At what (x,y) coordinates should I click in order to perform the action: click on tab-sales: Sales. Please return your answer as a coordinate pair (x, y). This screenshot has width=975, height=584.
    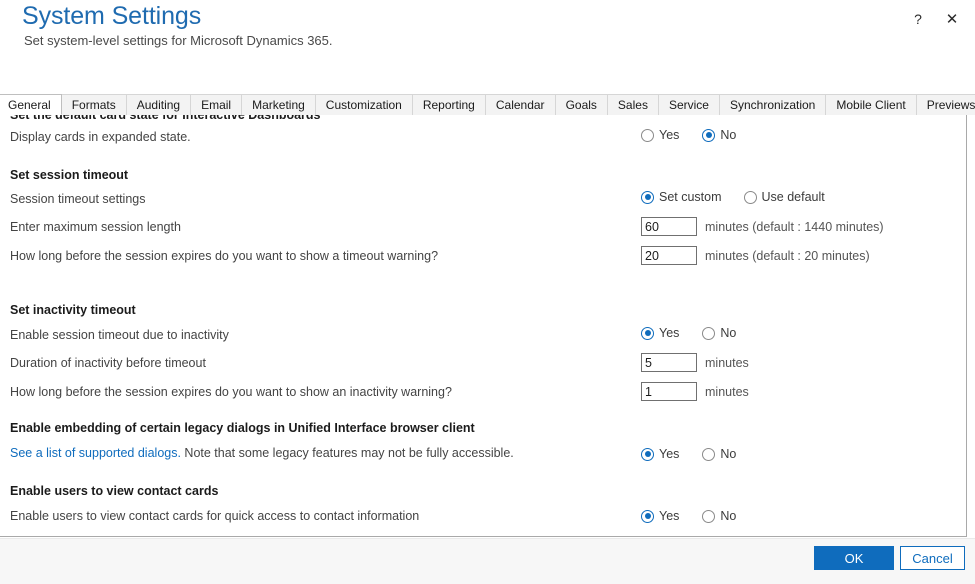
    Looking at the image, I should click on (632, 104).